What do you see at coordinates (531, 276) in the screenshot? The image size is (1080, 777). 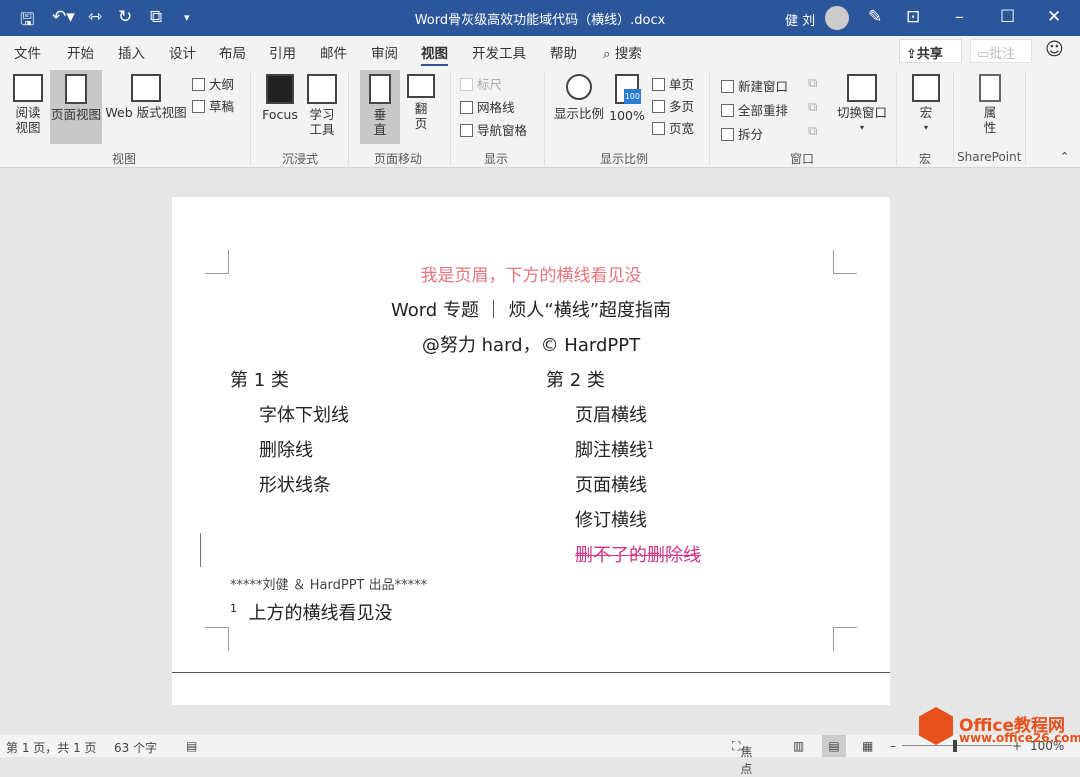 I see `page-header: 我是页眉，下方的横线看见没` at bounding box center [531, 276].